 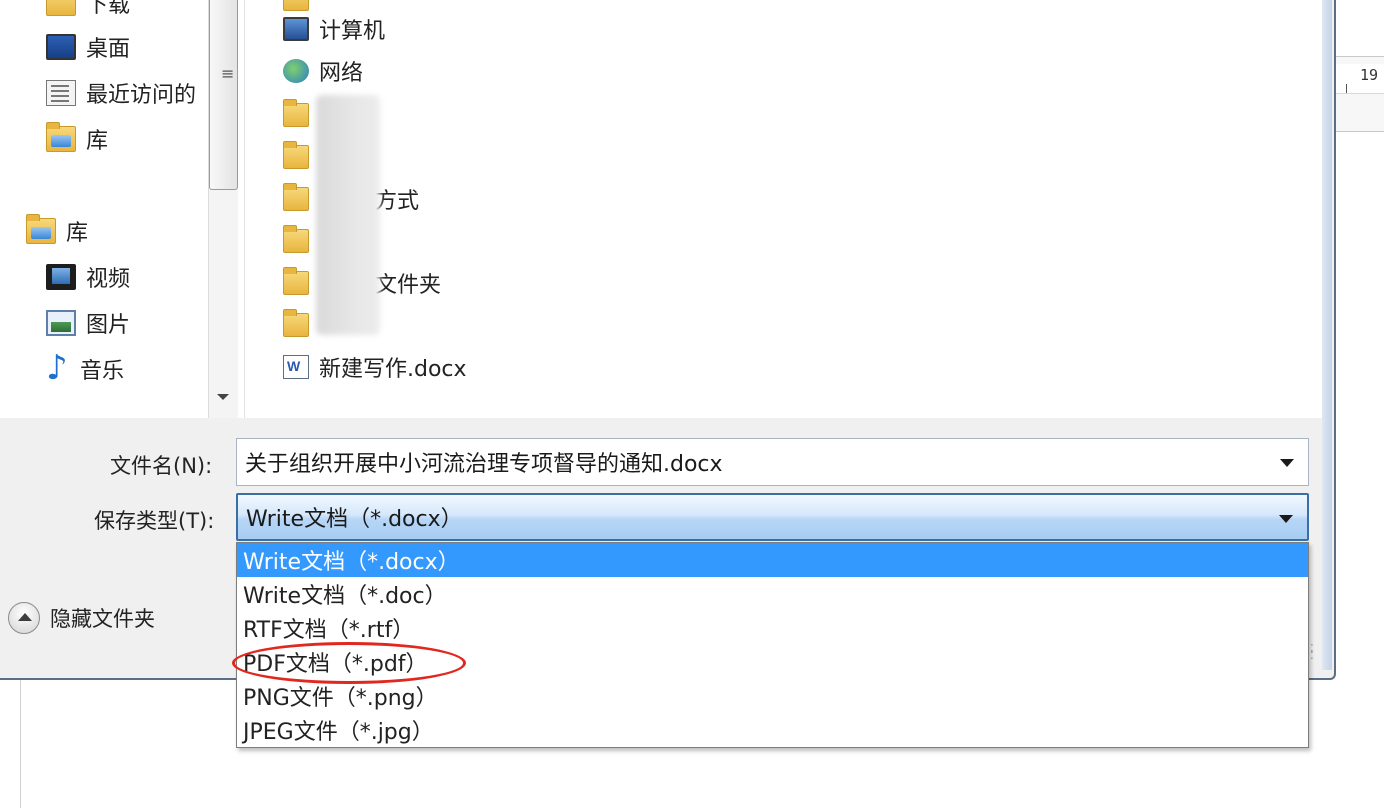 I want to click on file-item-network: 网络, so click(x=323, y=71).